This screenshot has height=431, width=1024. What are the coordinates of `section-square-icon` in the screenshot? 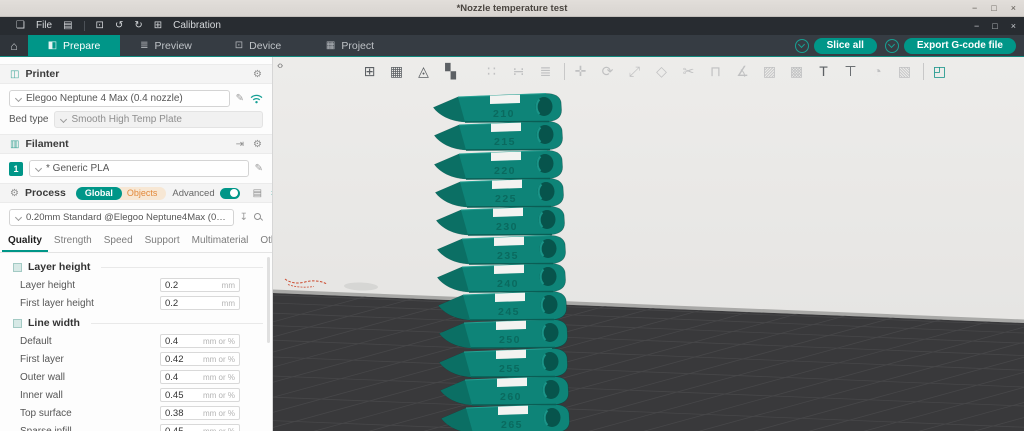 It's located at (17, 323).